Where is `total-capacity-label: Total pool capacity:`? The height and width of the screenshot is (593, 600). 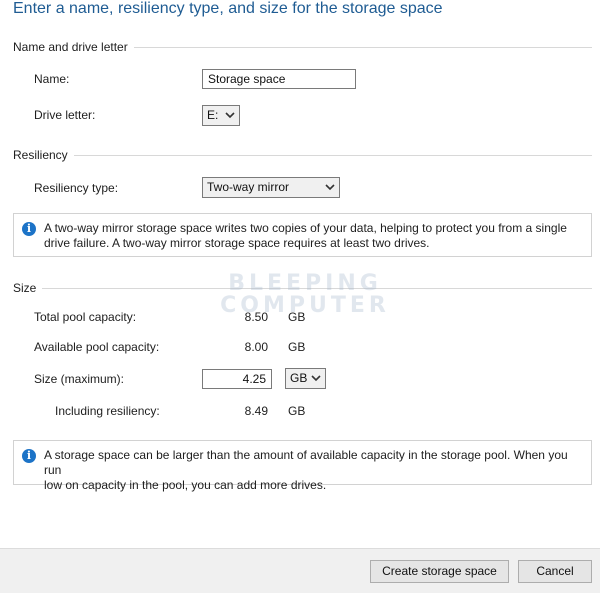 total-capacity-label: Total pool capacity: is located at coordinates (85, 317).